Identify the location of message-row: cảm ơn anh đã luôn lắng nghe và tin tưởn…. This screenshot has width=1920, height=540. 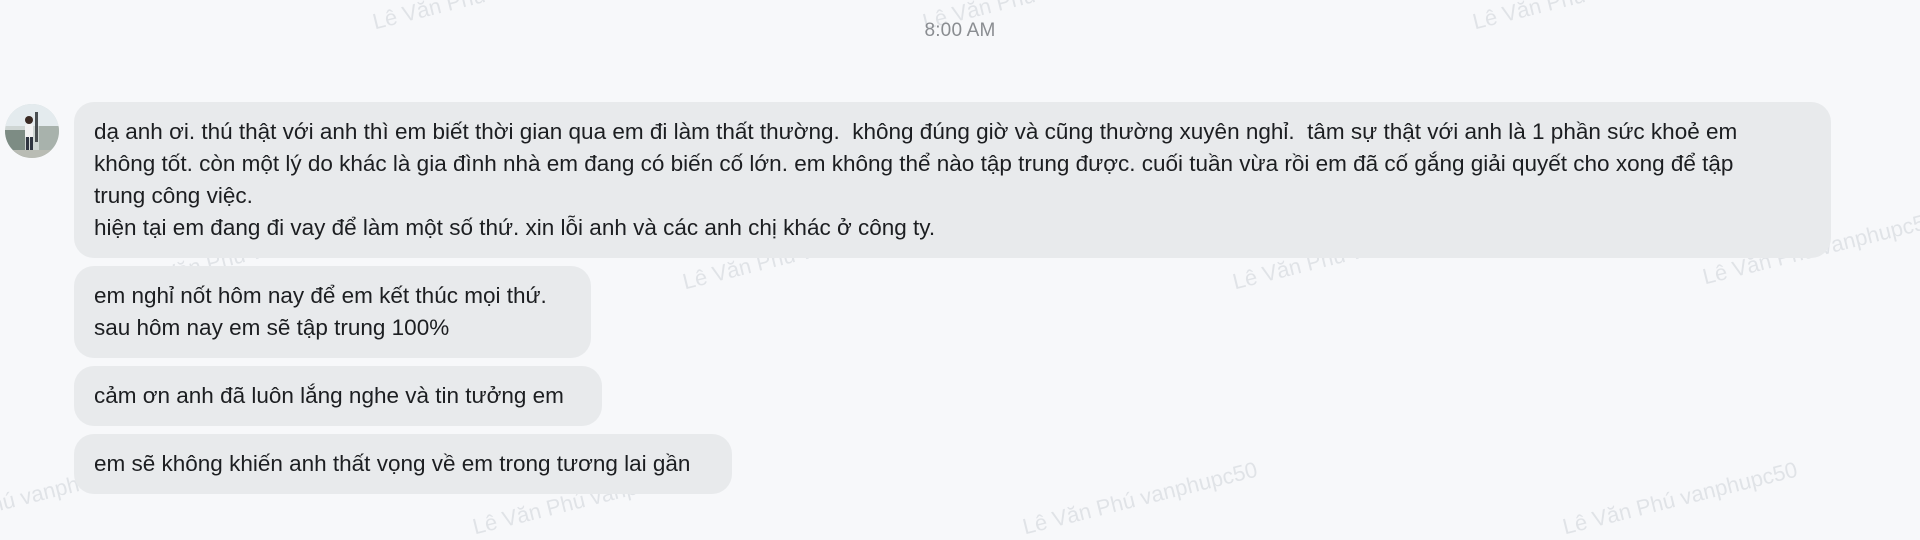
(954, 396).